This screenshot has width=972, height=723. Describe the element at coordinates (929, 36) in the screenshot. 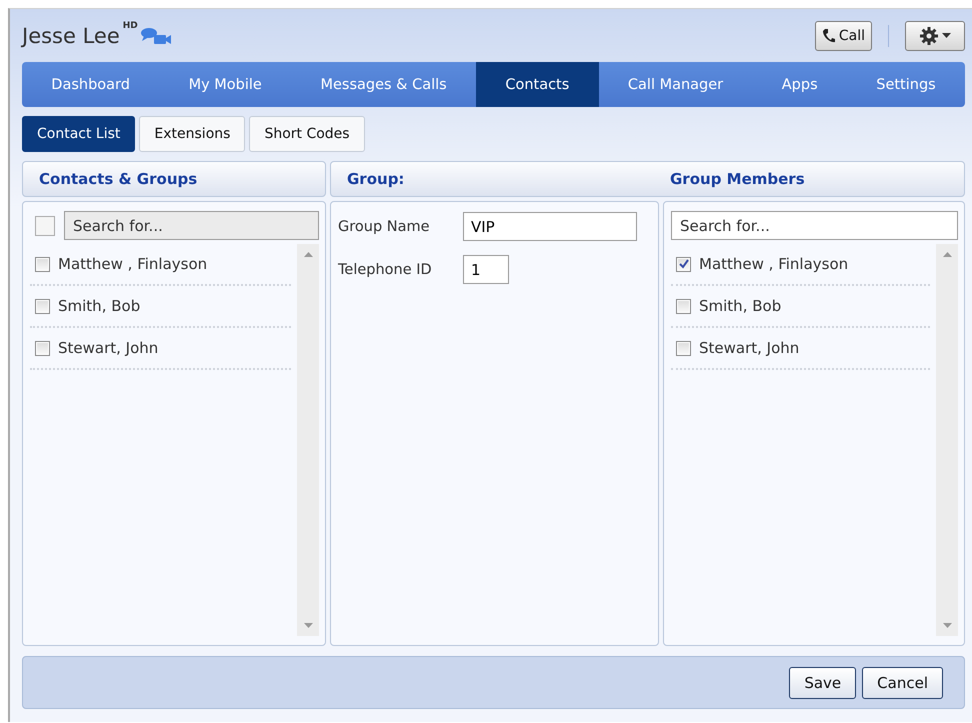

I see `settings-icon` at that location.